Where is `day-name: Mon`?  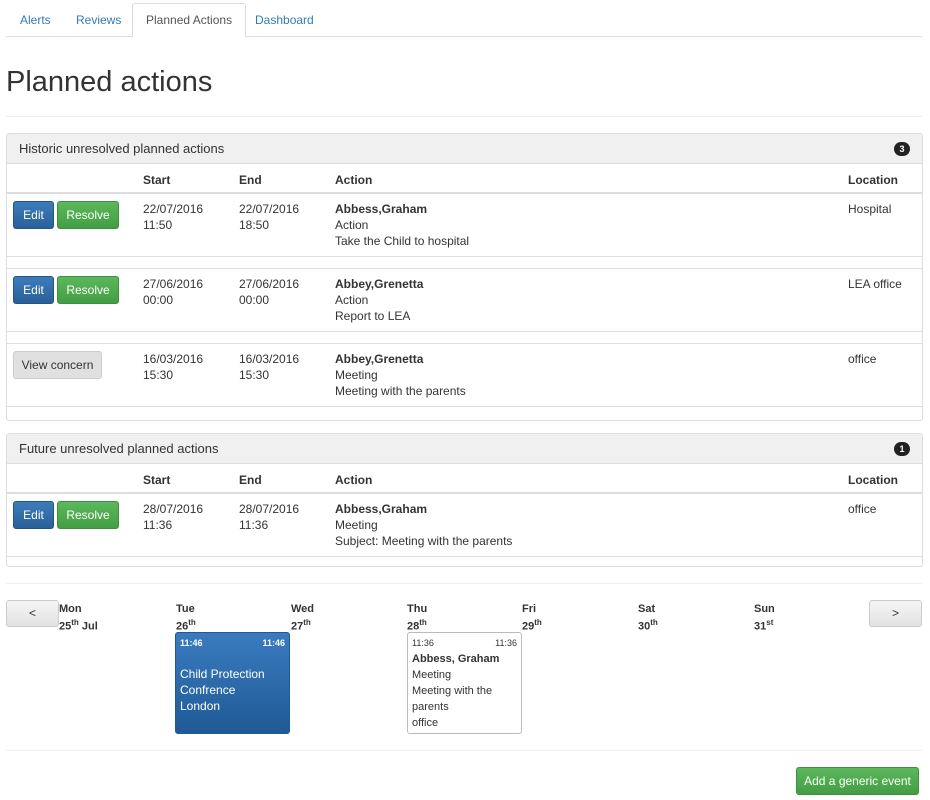
day-name: Mon is located at coordinates (70, 609).